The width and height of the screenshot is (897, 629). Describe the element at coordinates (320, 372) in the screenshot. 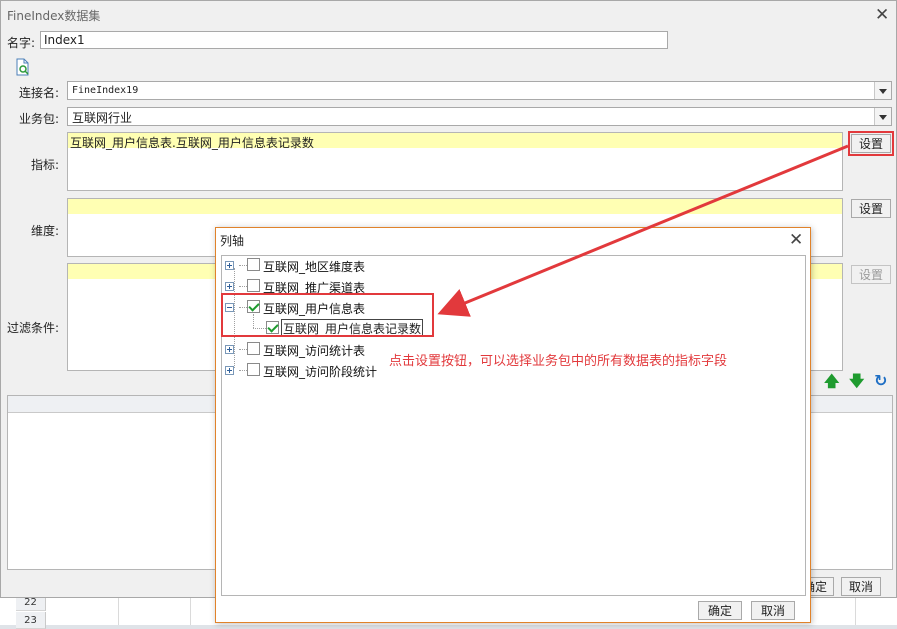

I see `tree-node-label: 互联网_访问阶段统计` at that location.